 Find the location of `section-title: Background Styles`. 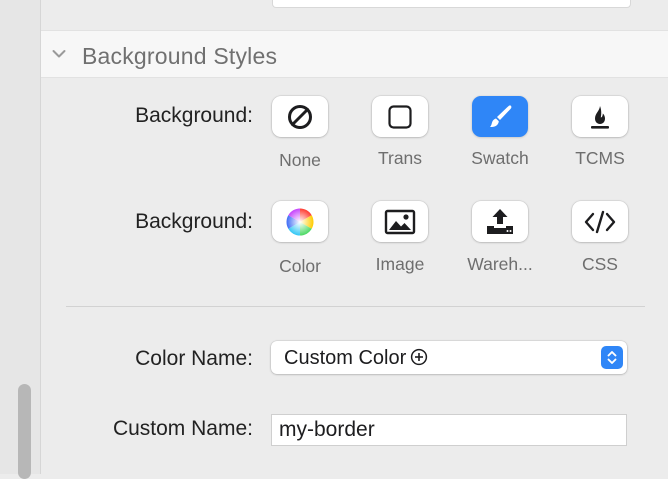

section-title: Background Styles is located at coordinates (180, 56).